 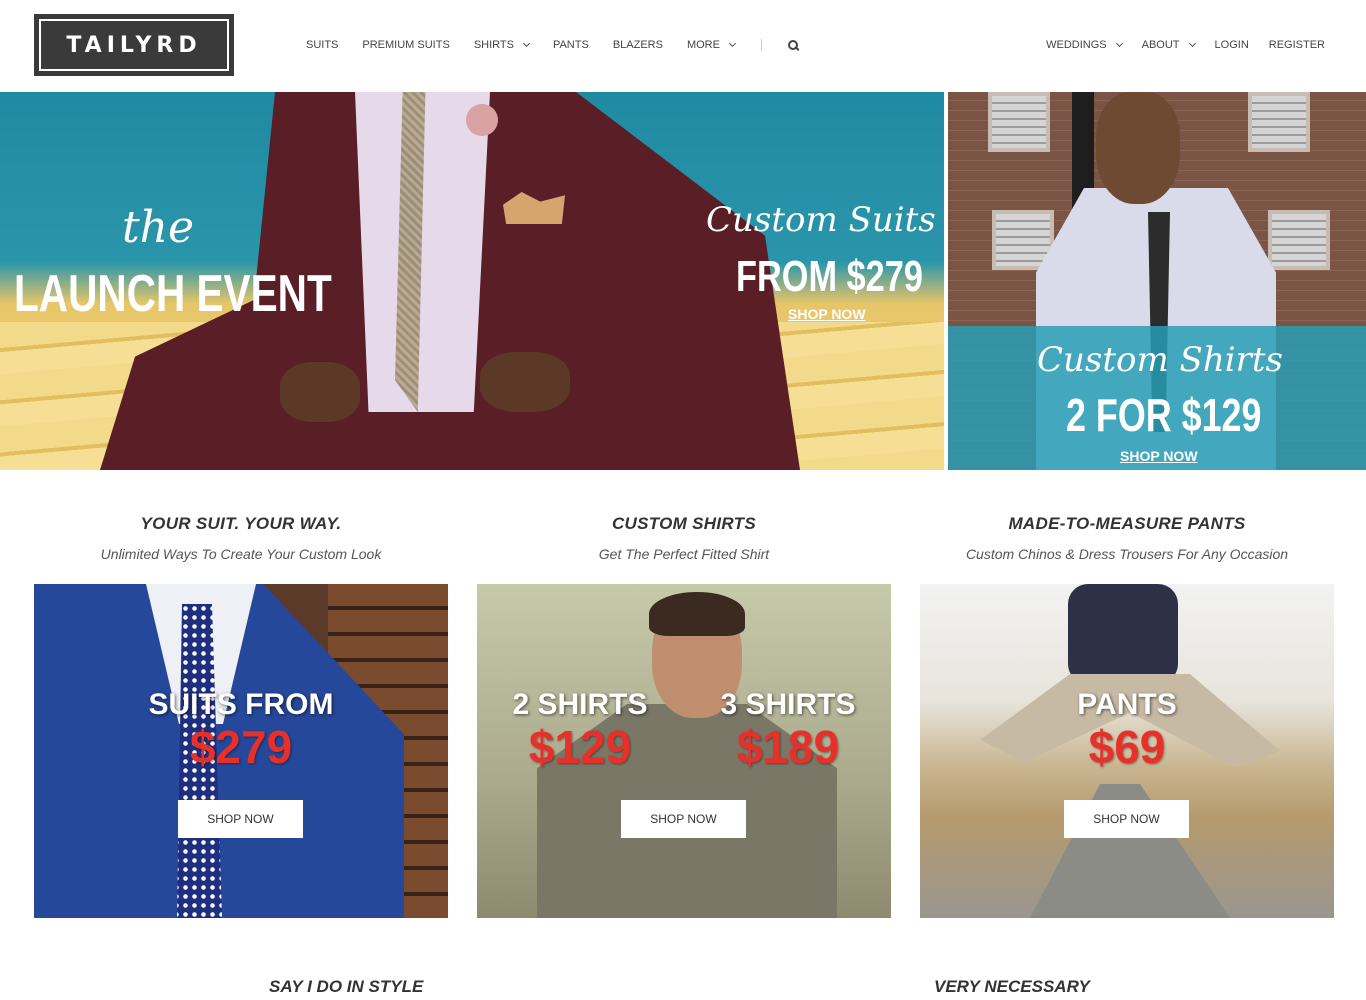 I want to click on category-title: CUSTOM SHIRTS, so click(x=683, y=523).